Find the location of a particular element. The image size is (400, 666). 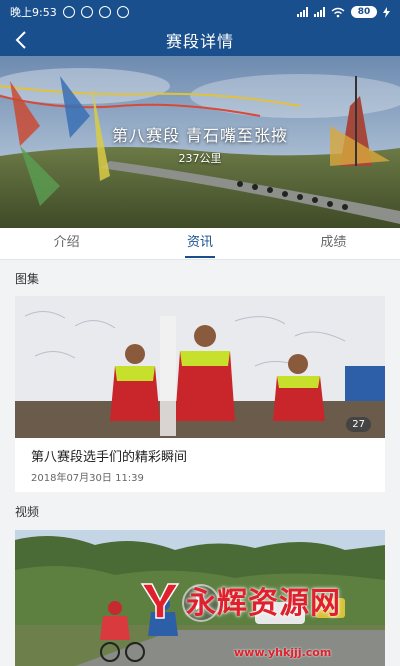

status-time: 晚上9:53 is located at coordinates (33, 12).